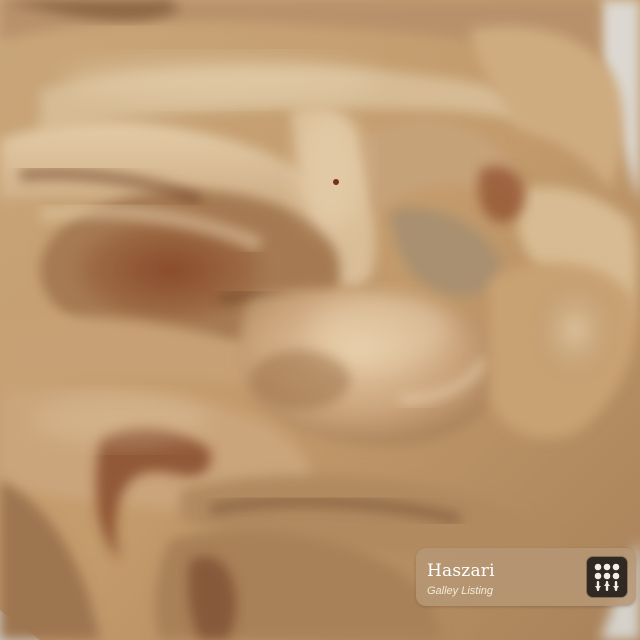 This screenshot has height=640, width=640. Describe the element at coordinates (607, 577) in the screenshot. I see `dice-grid-icon` at that location.